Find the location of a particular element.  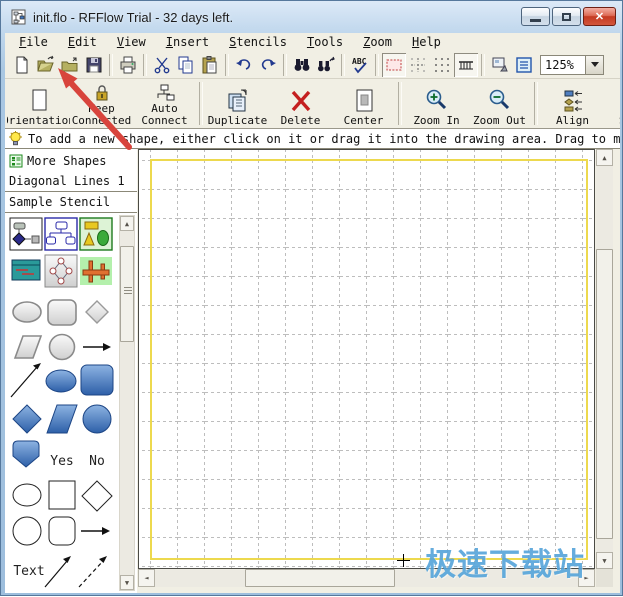

no-label: No is located at coordinates (97, 461).